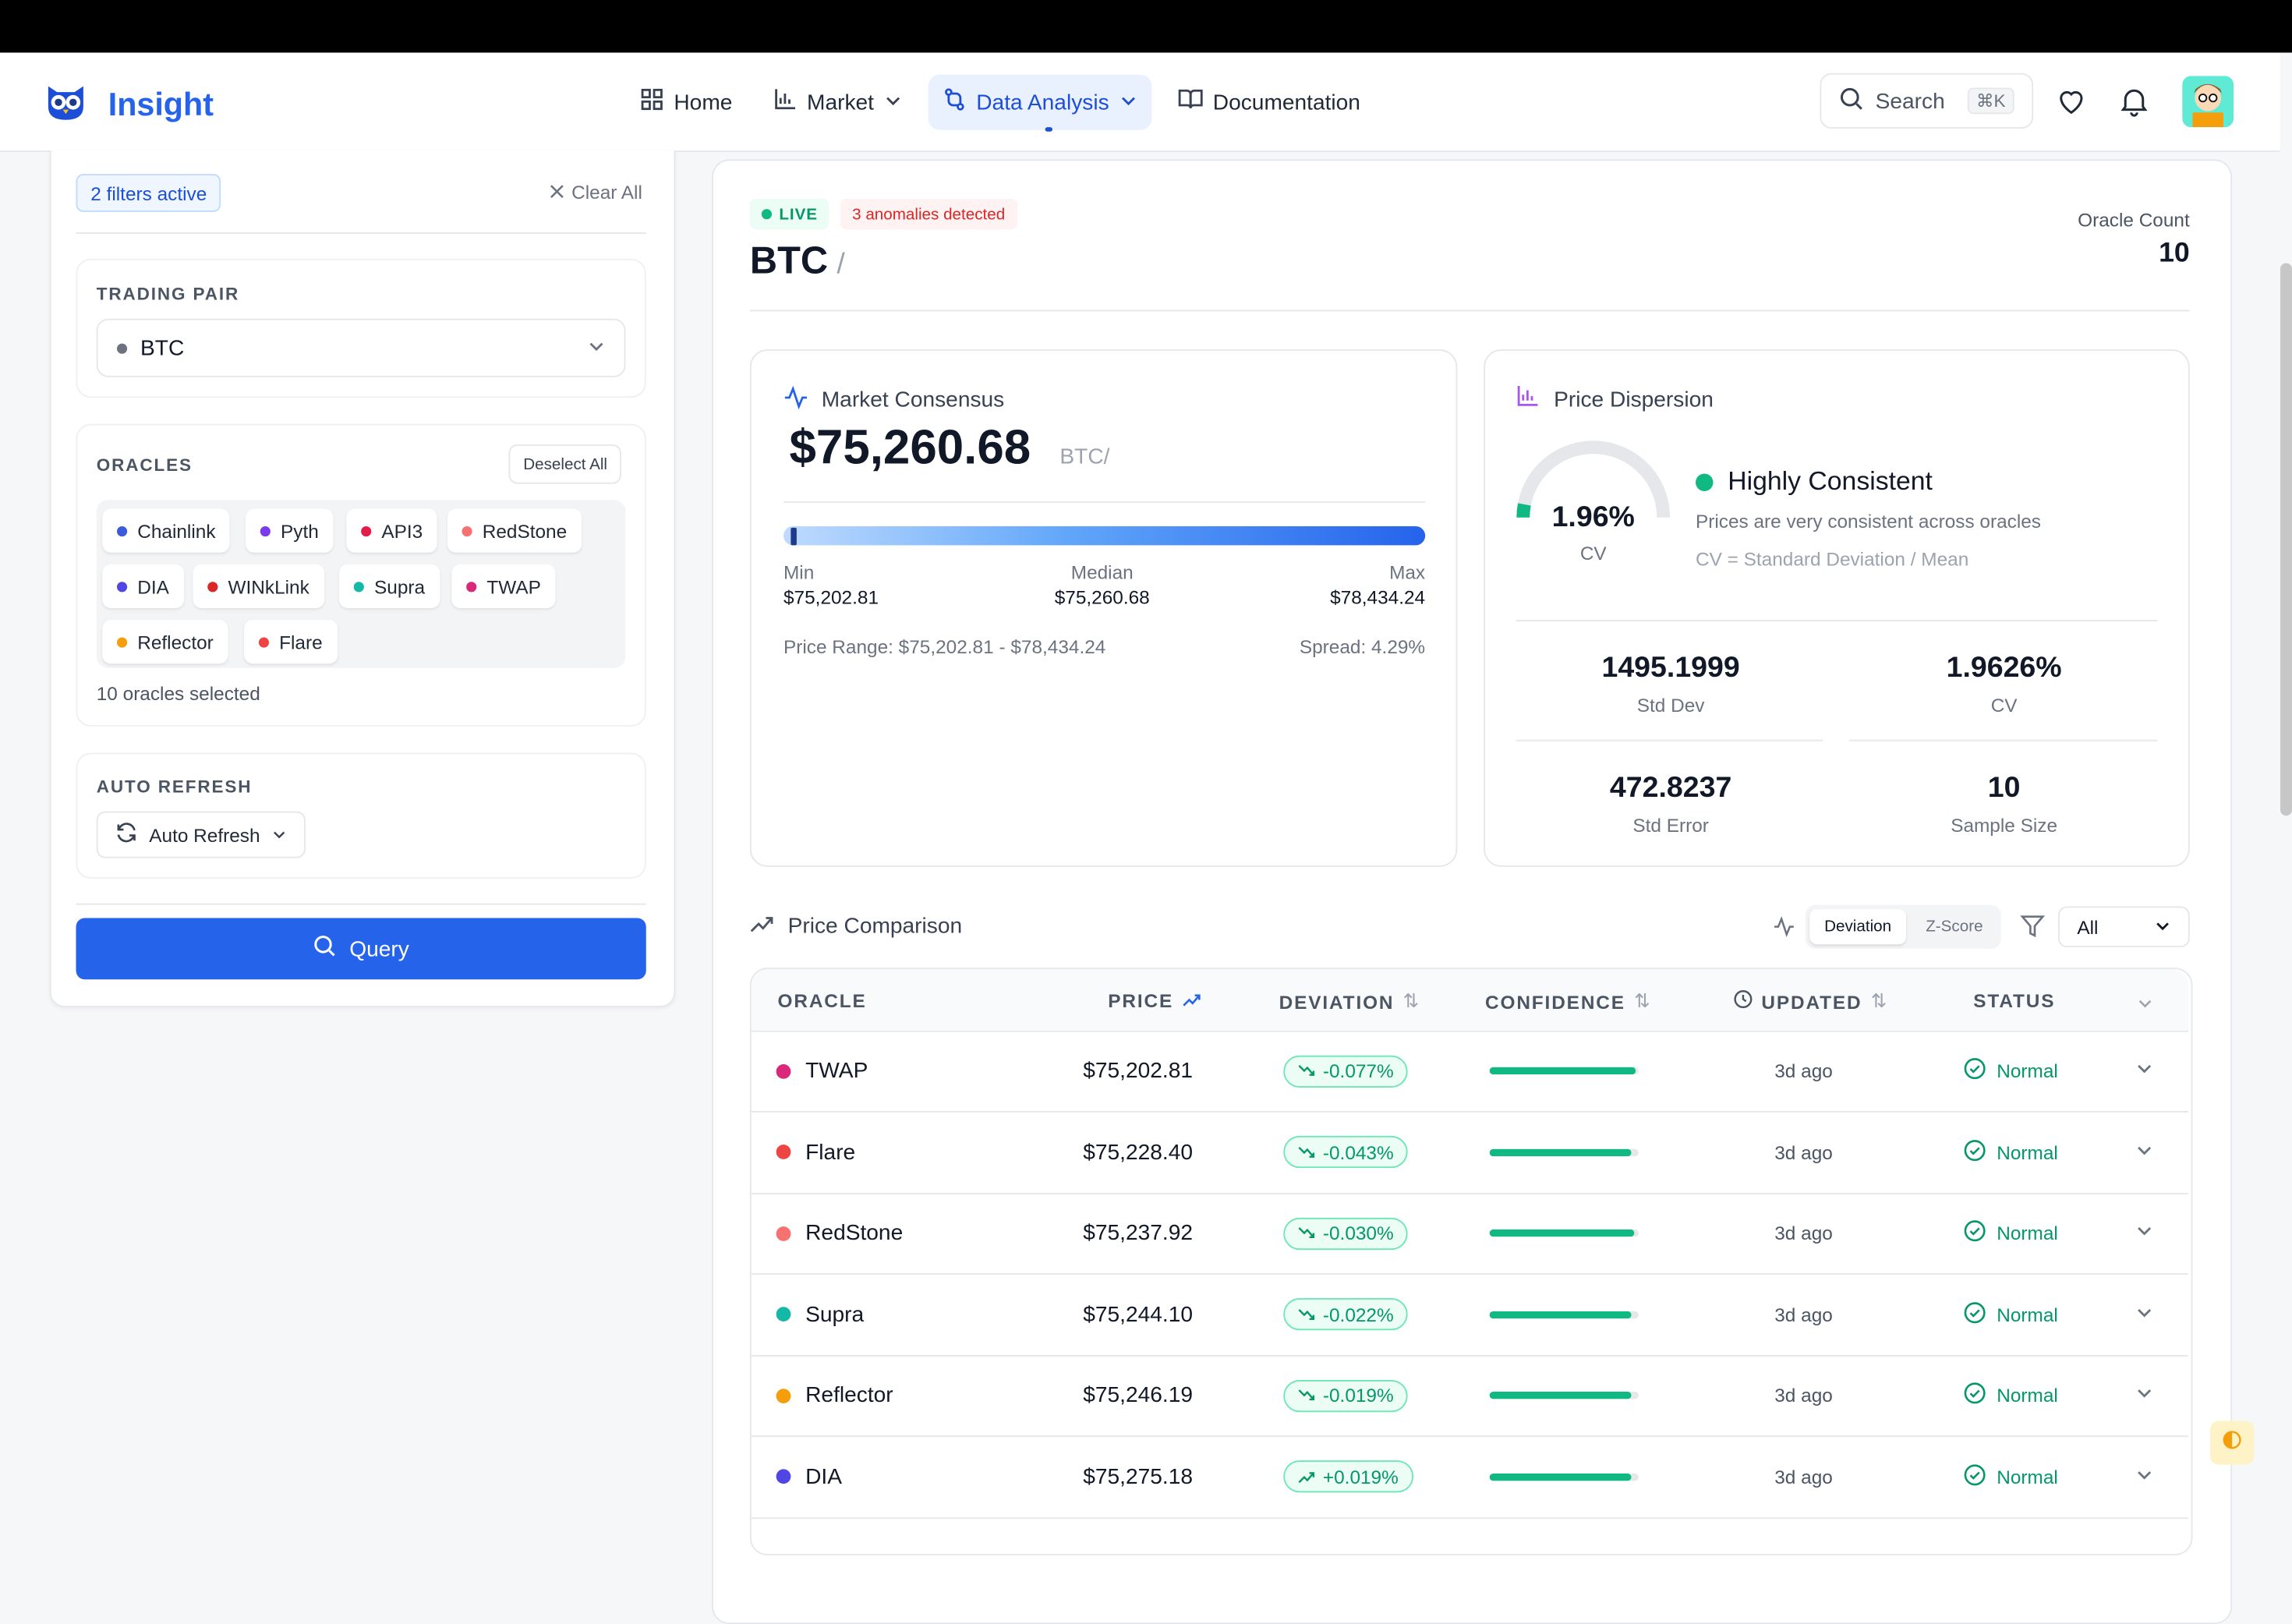  I want to click on nav-market: Market, so click(837, 102).